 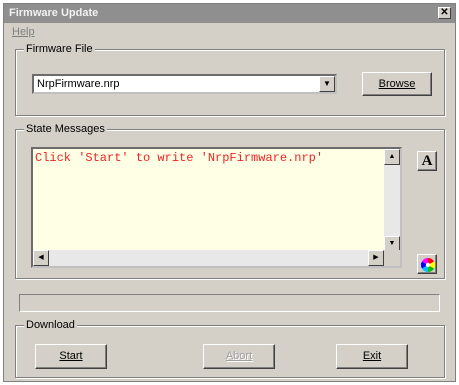 What do you see at coordinates (59, 49) in the screenshot?
I see `firmware-file-group-label: Firmware File` at bounding box center [59, 49].